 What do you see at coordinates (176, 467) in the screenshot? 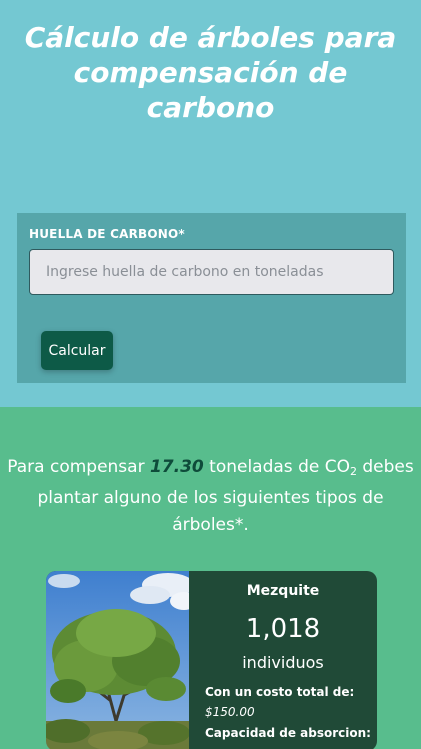
I see `carbon-amount: 17.30` at bounding box center [176, 467].